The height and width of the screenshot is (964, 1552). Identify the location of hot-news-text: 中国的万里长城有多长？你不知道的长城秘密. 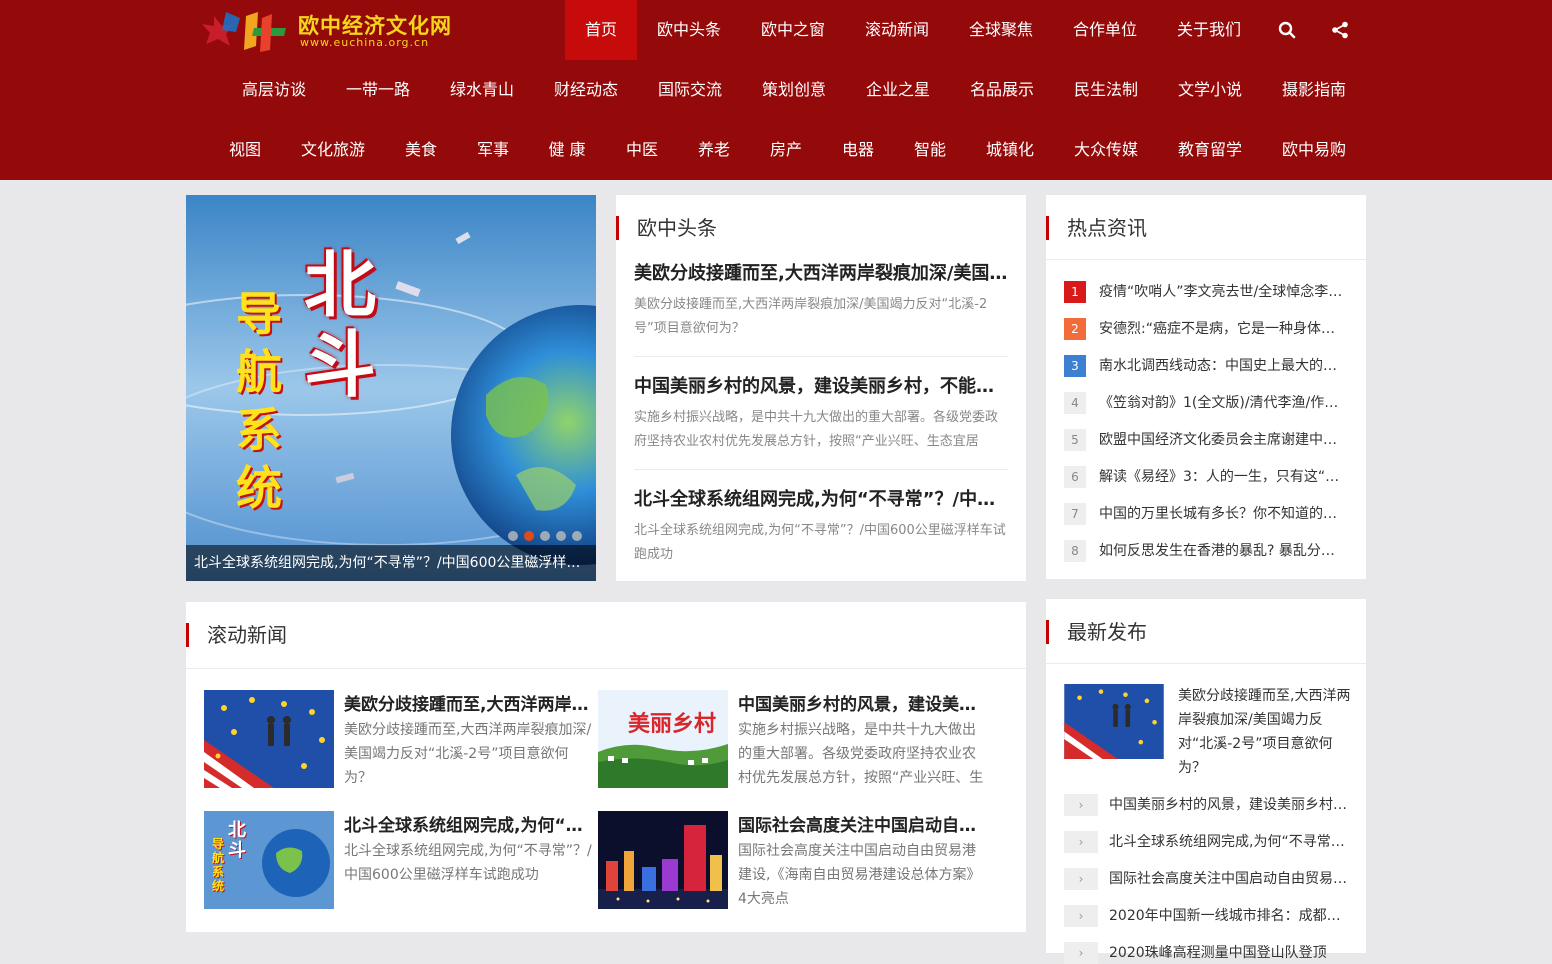
(1221, 514).